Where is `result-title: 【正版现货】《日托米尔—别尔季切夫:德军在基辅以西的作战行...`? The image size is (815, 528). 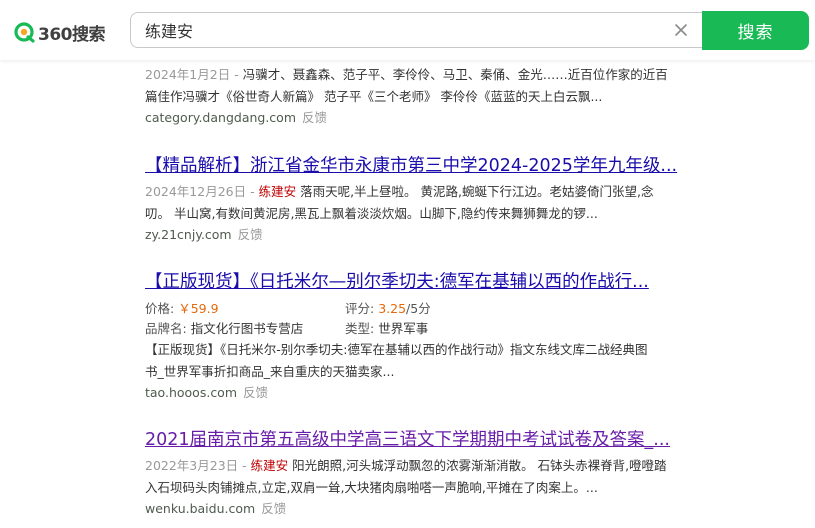
result-title: 【正版现货】《日托米尔—别尔季切夫:德军在基辅以西的作战行... is located at coordinates (414, 282).